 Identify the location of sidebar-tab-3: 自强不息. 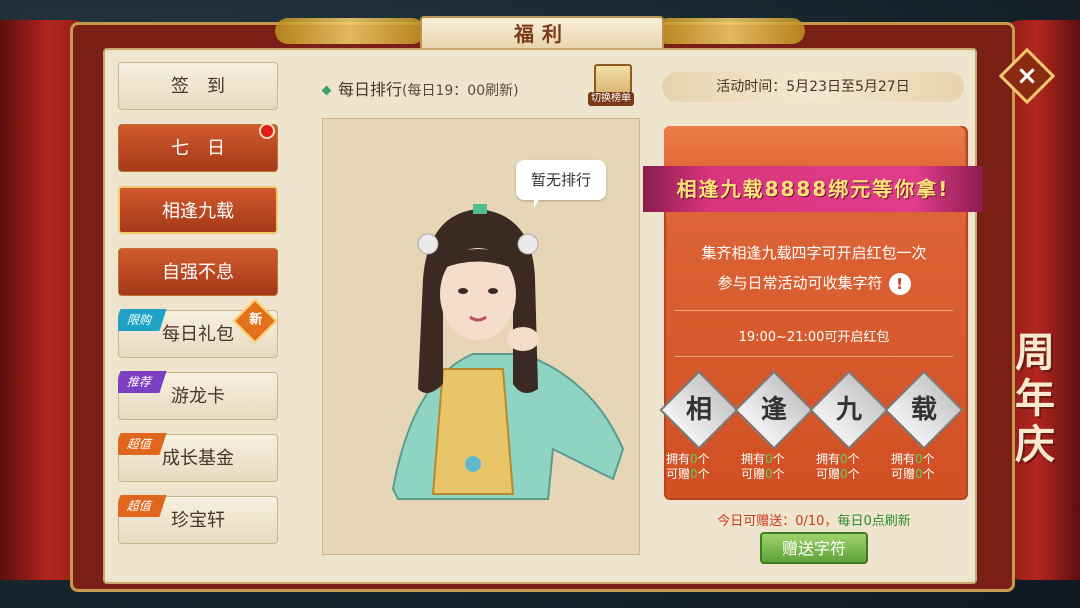
(198, 272).